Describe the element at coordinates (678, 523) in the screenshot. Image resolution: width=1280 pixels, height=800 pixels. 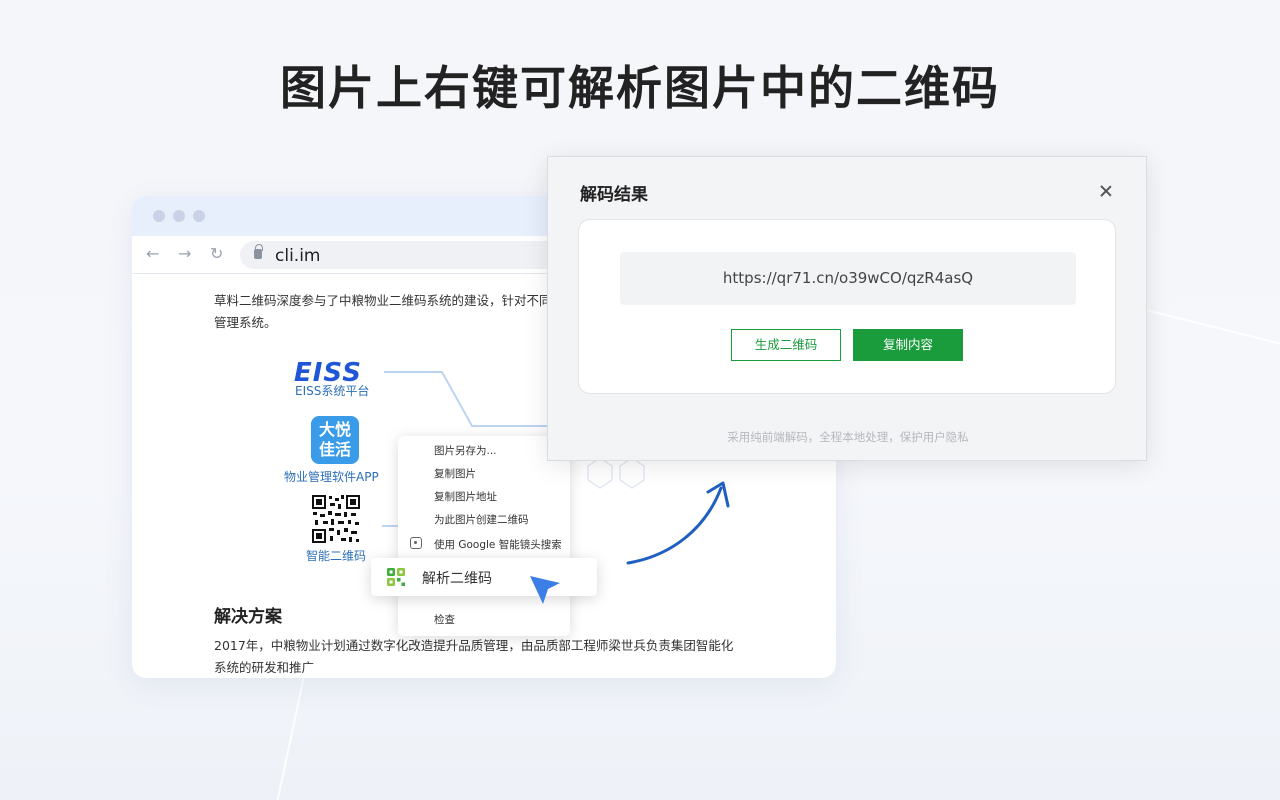
I see `curved-arrow-icon` at that location.